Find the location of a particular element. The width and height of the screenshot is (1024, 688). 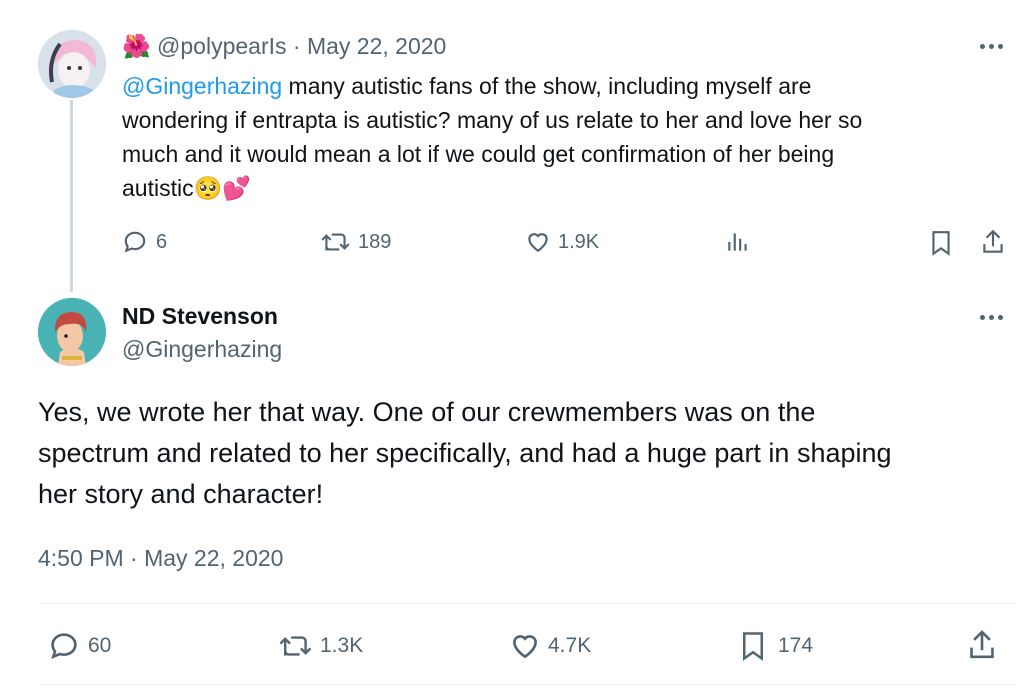

retweet-button: 189 is located at coordinates (355, 242).